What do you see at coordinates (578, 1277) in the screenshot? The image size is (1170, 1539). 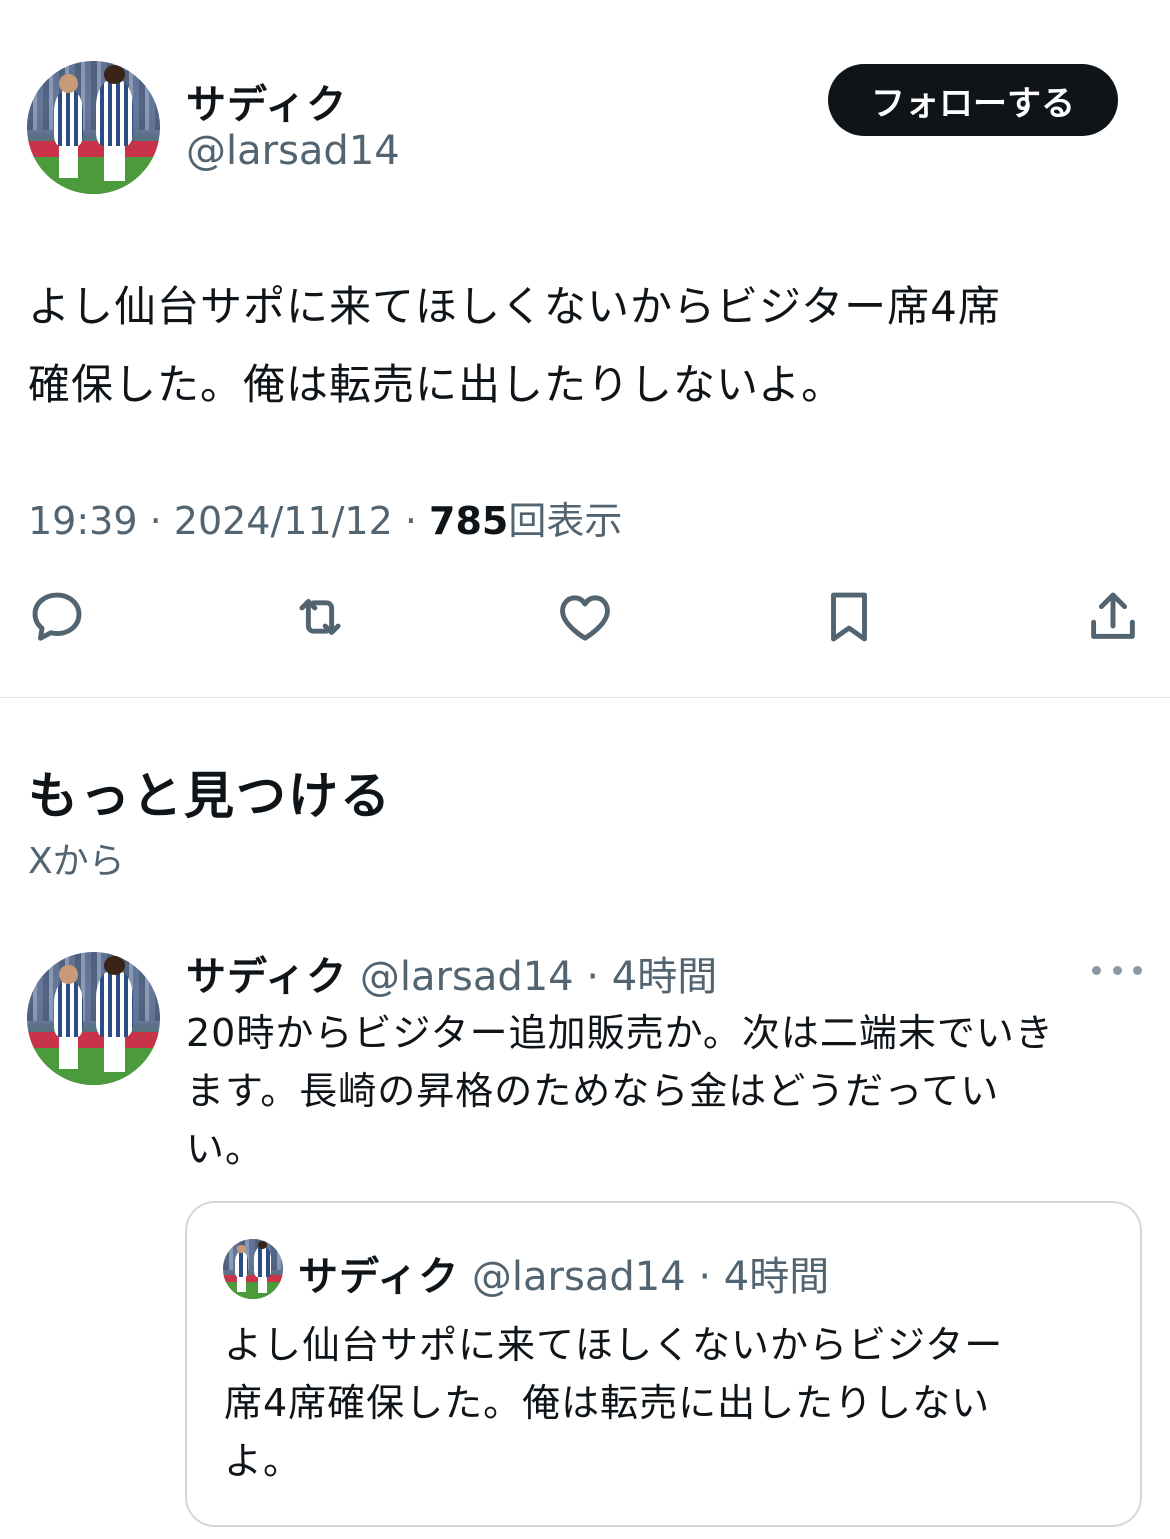 I see `quoted-author-handle: @larsad14` at bounding box center [578, 1277].